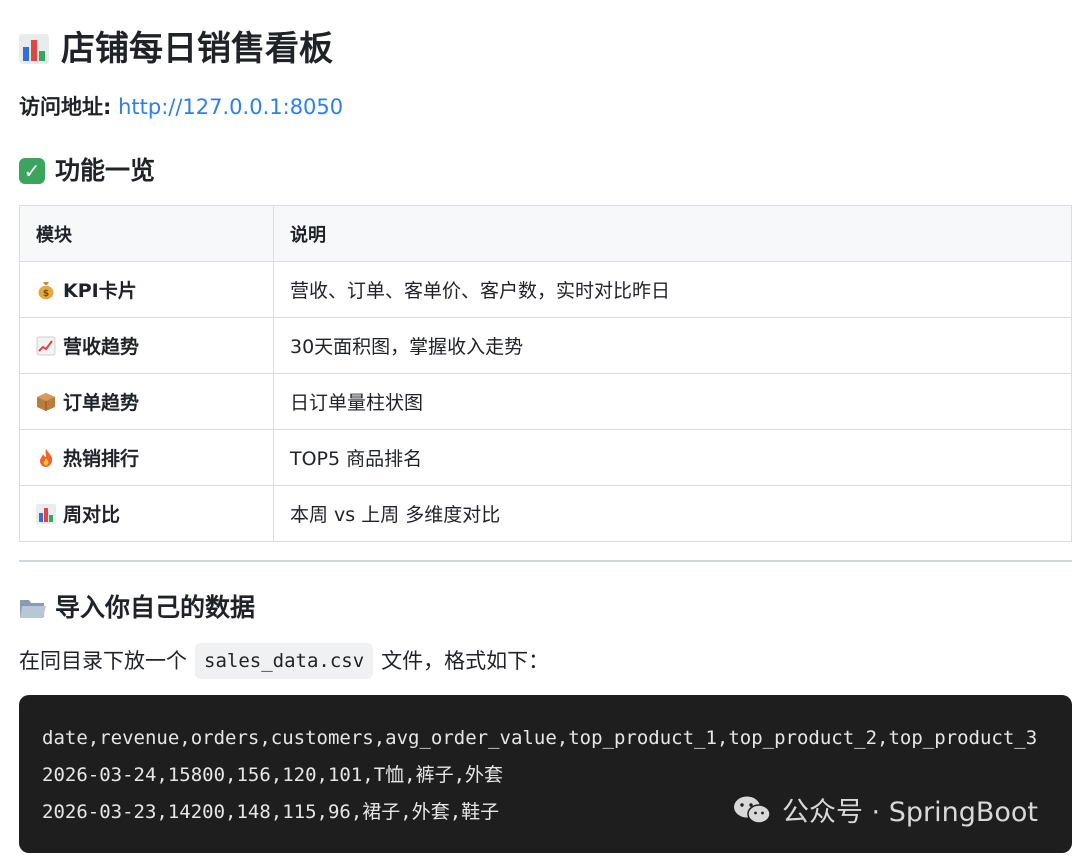  Describe the element at coordinates (271, 812) in the screenshot. I see `code-line: 2026-03-23,14200,148,115,96,裙子,外套,鞋子` at that location.